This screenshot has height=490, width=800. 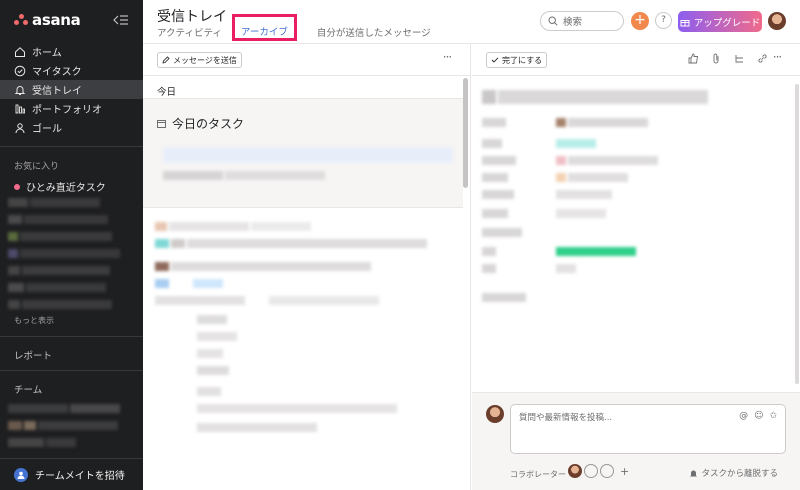 What do you see at coordinates (121, 20) in the screenshot?
I see `collapse-sidebar-icon` at bounding box center [121, 20].